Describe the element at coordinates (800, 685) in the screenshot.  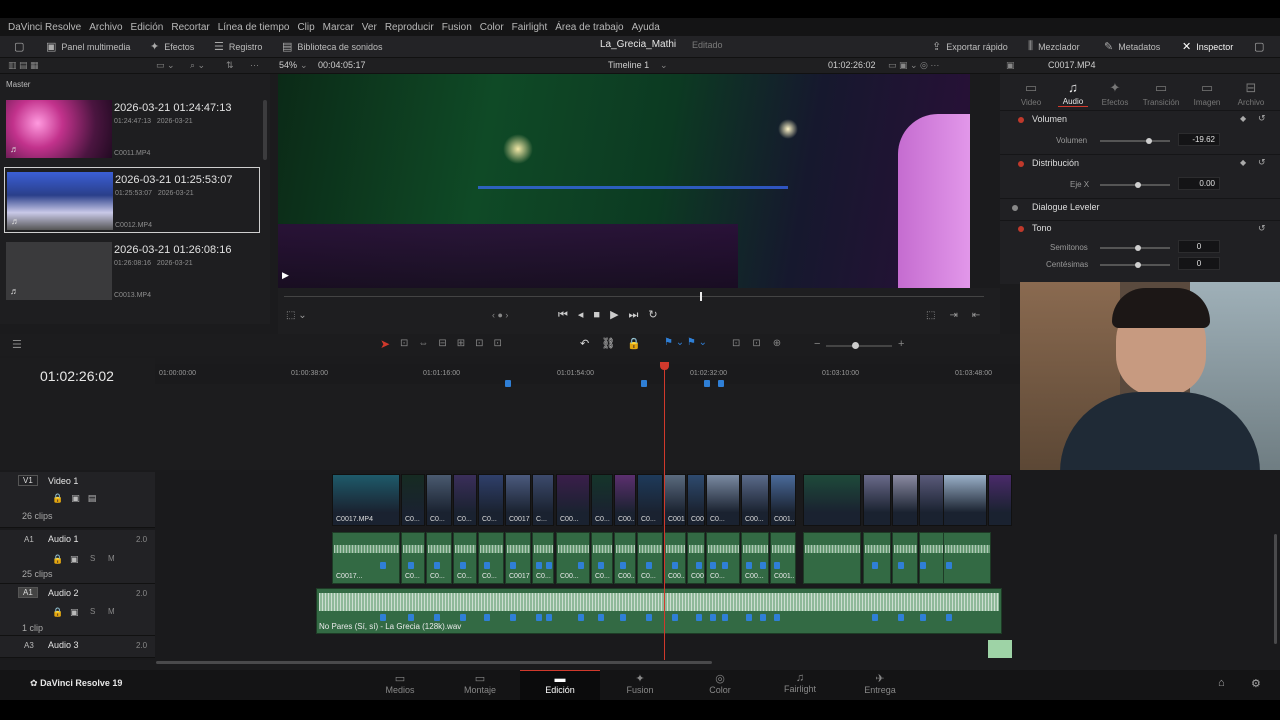
I see `page-tab-fairlight: ♫ Fairlight` at that location.